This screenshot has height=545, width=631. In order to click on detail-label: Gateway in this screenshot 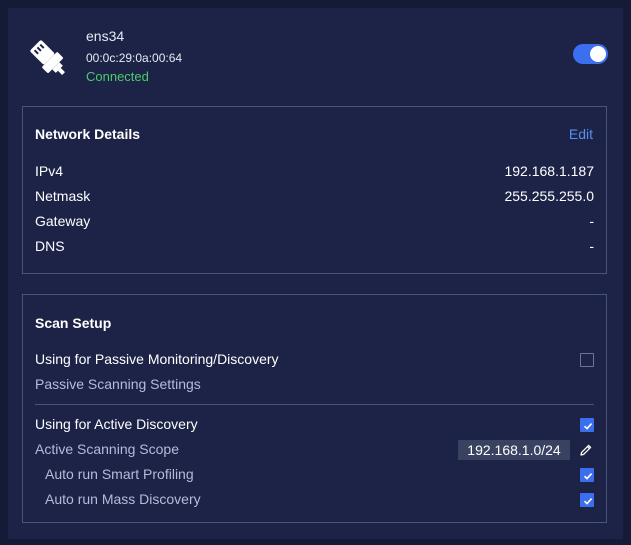, I will do `click(63, 221)`.